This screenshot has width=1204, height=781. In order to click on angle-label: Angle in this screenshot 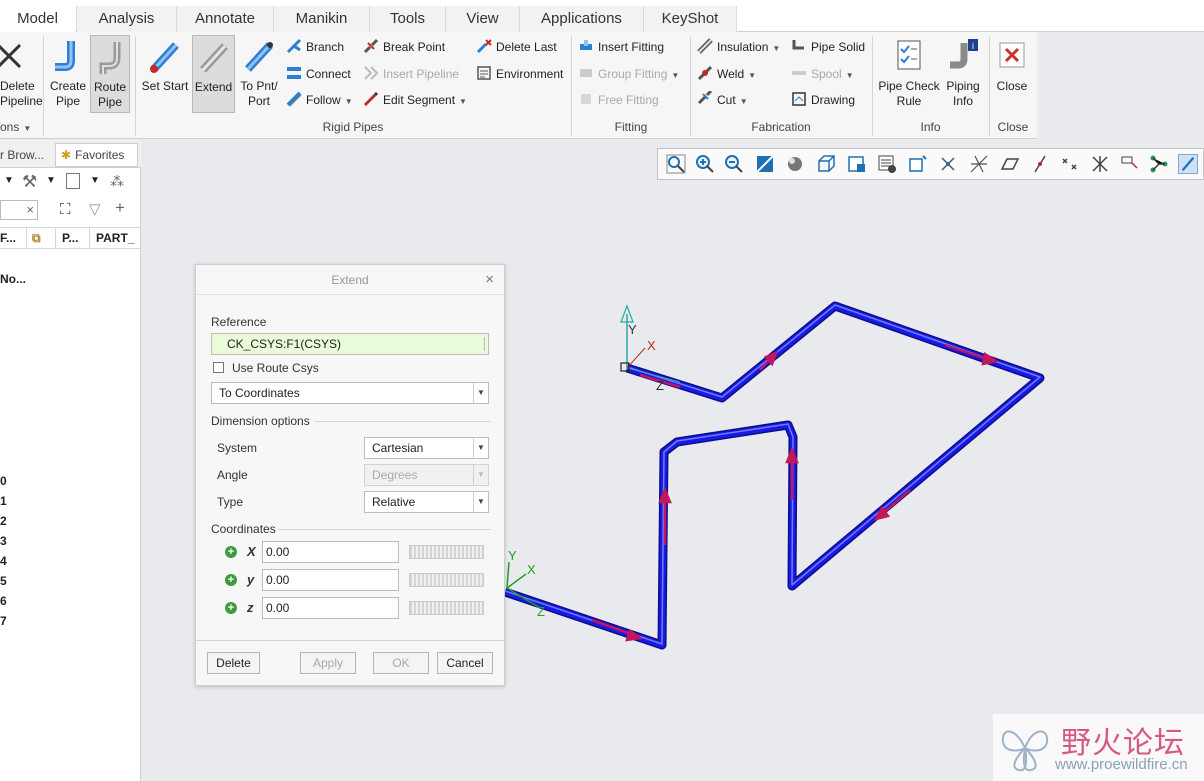, I will do `click(232, 475)`.